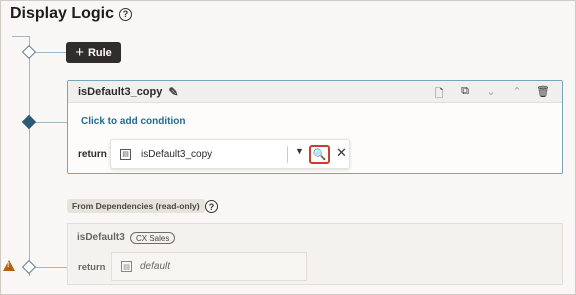 The image size is (576, 295). I want to click on chevron-up-icon: ⌃, so click(517, 94).